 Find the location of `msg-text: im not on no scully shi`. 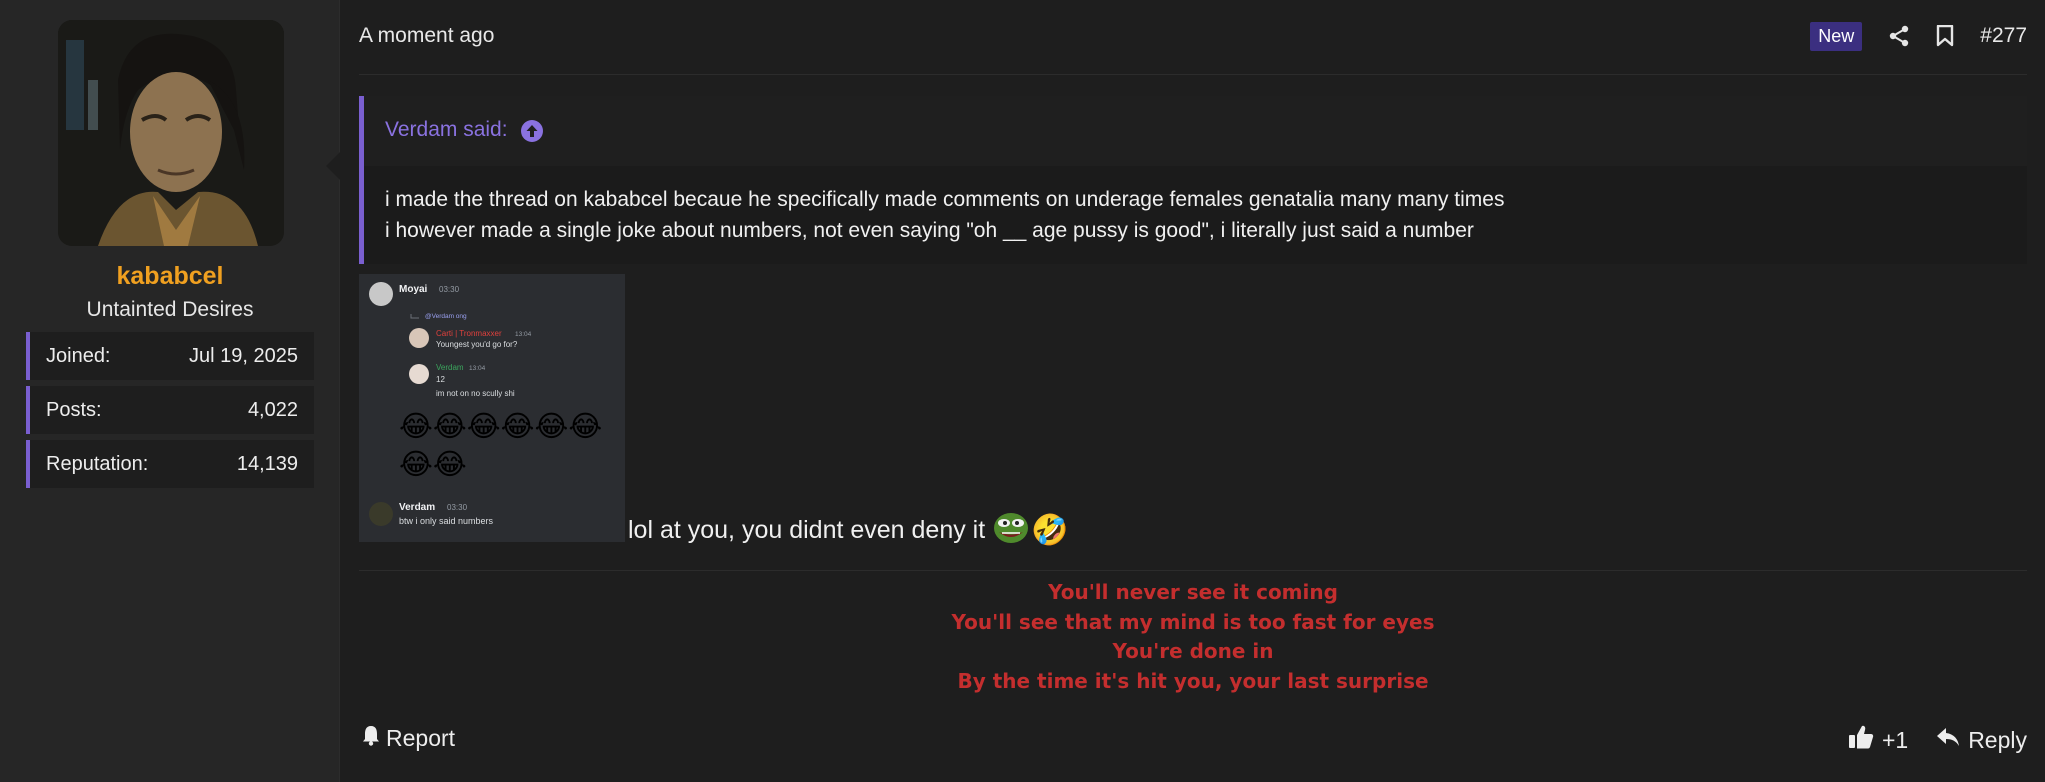

msg-text: im not on no scully shi is located at coordinates (475, 393).